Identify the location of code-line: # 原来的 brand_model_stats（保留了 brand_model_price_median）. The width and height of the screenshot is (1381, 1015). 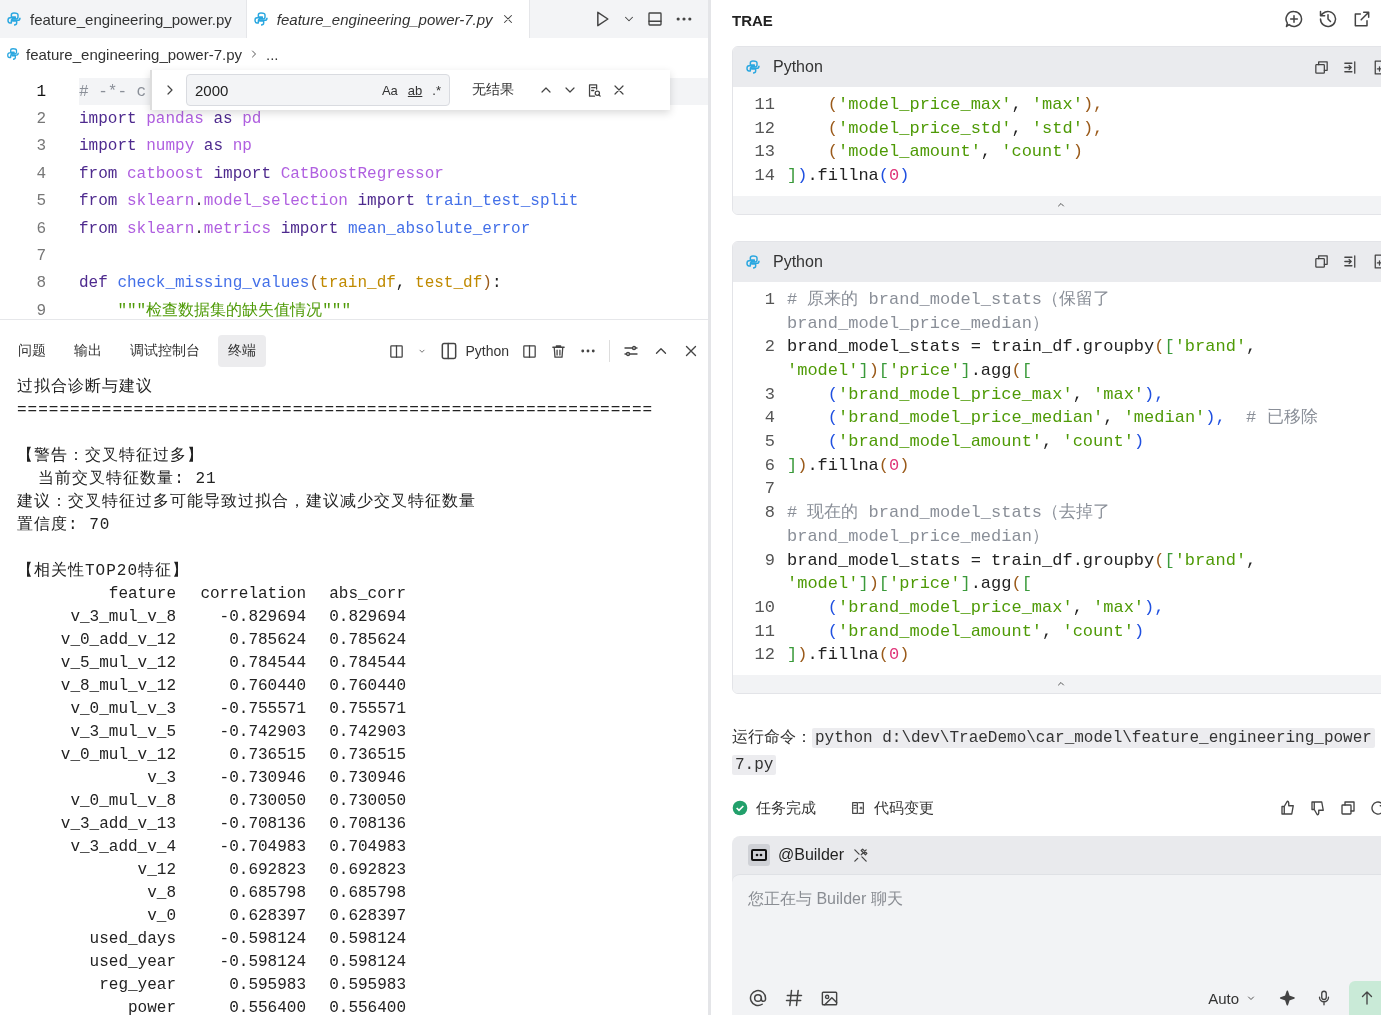
(949, 311).